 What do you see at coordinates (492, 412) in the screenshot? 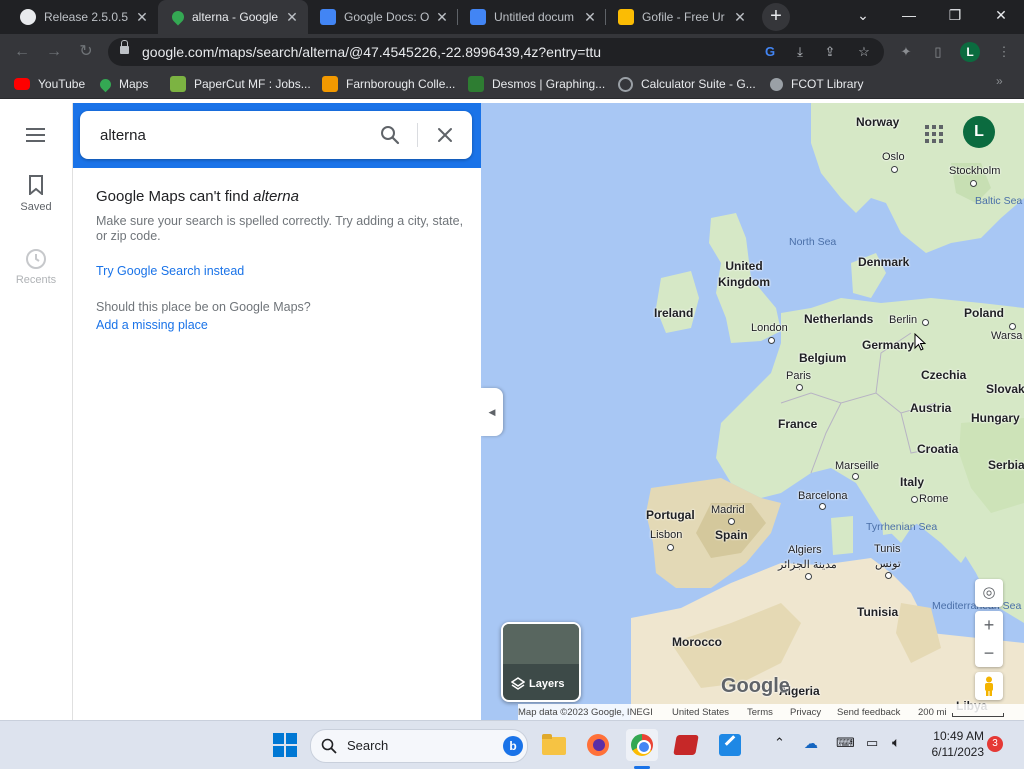
I see `collapse-panel-button: ◀` at bounding box center [492, 412].